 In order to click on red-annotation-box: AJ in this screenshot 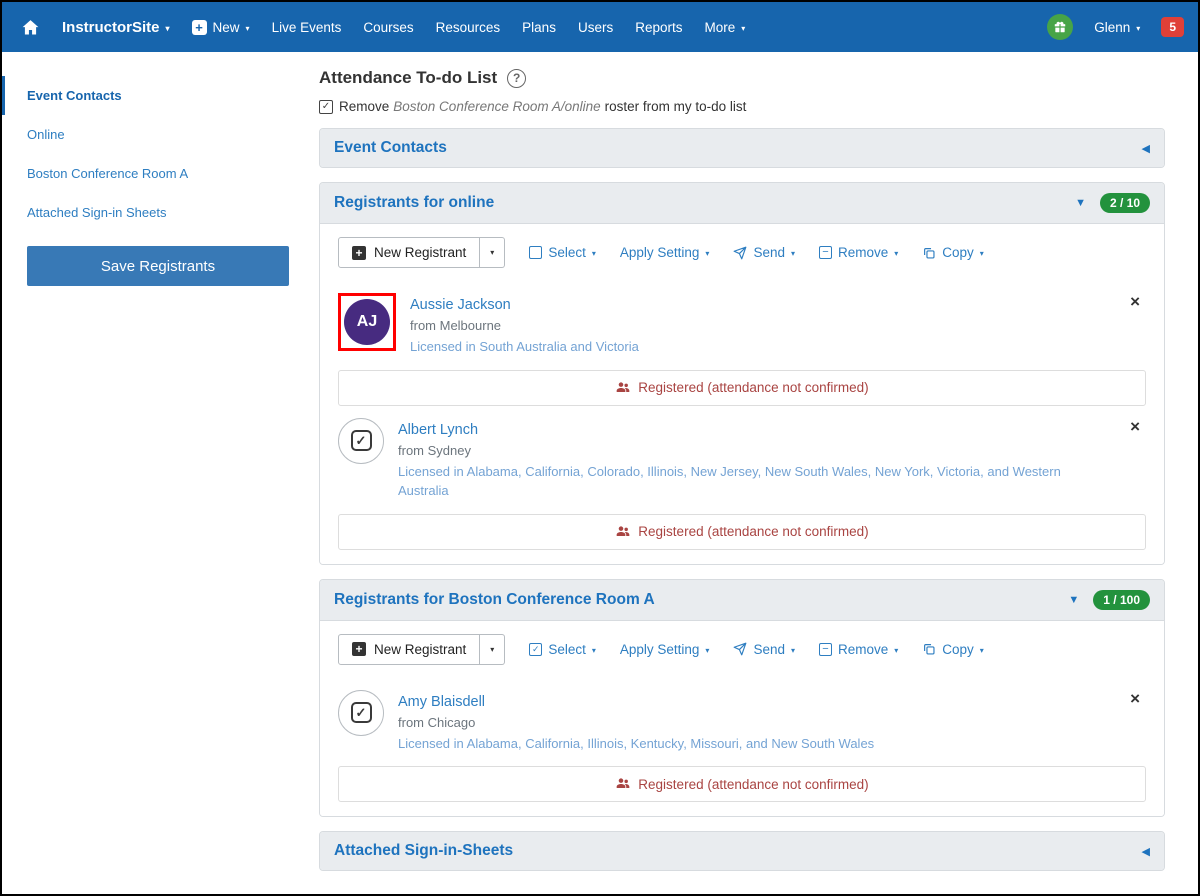, I will do `click(367, 322)`.